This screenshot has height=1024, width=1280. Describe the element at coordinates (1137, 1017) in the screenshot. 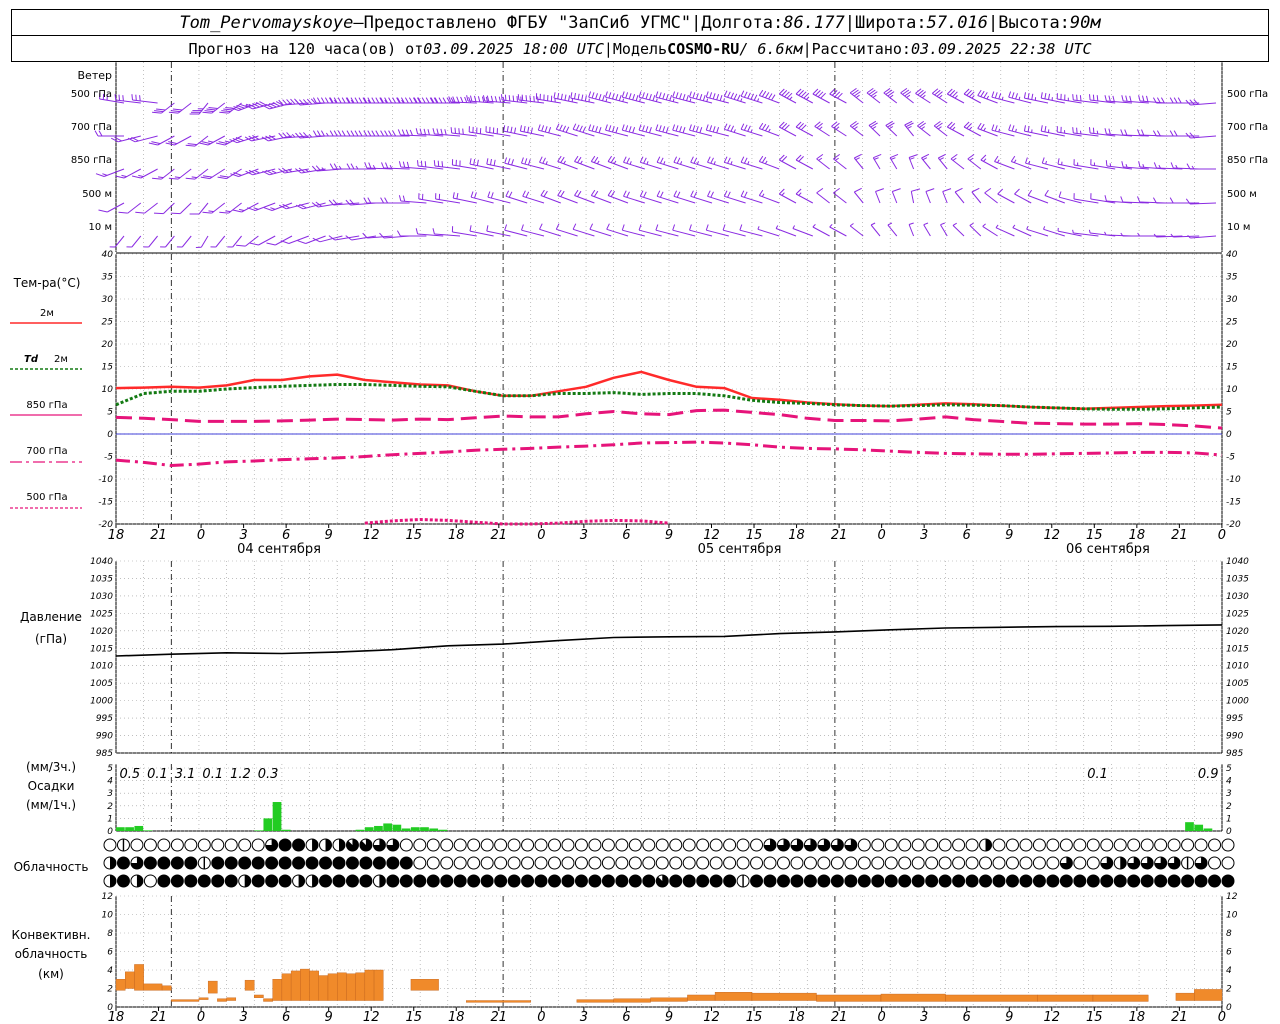

I see `hour-tick-label: 18` at that location.